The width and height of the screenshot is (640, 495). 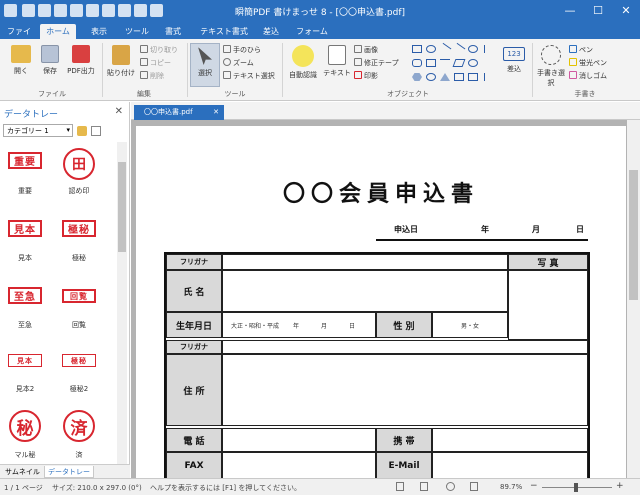 What do you see at coordinates (159, 50) in the screenshot?
I see `cut-button: 切り取り` at bounding box center [159, 50].